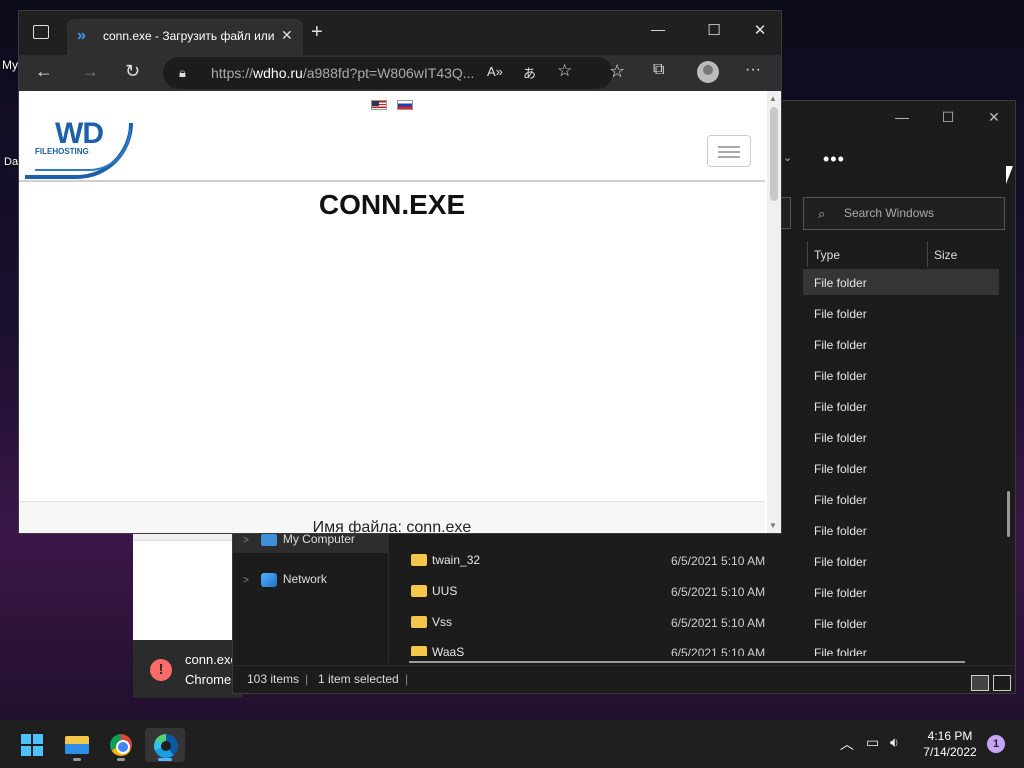 The width and height of the screenshot is (1024, 768). What do you see at coordinates (1002, 683) in the screenshot?
I see `tiles-view-button` at bounding box center [1002, 683].